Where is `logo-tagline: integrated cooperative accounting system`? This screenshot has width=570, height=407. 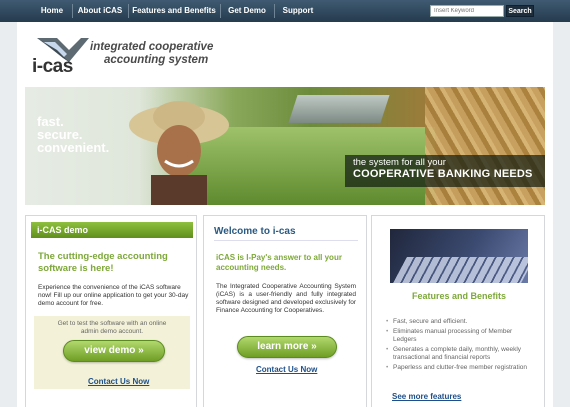 logo-tagline: integrated cooperative accounting system is located at coordinates (151, 54).